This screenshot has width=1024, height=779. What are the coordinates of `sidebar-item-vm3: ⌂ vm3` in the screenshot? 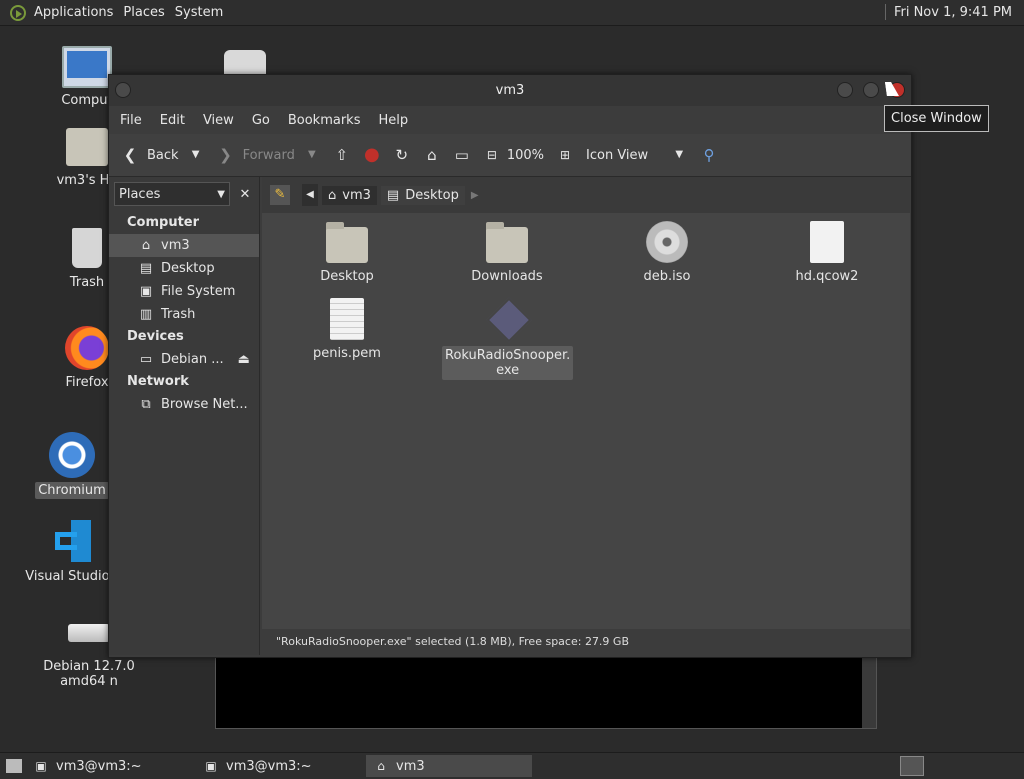 It's located at (184, 245).